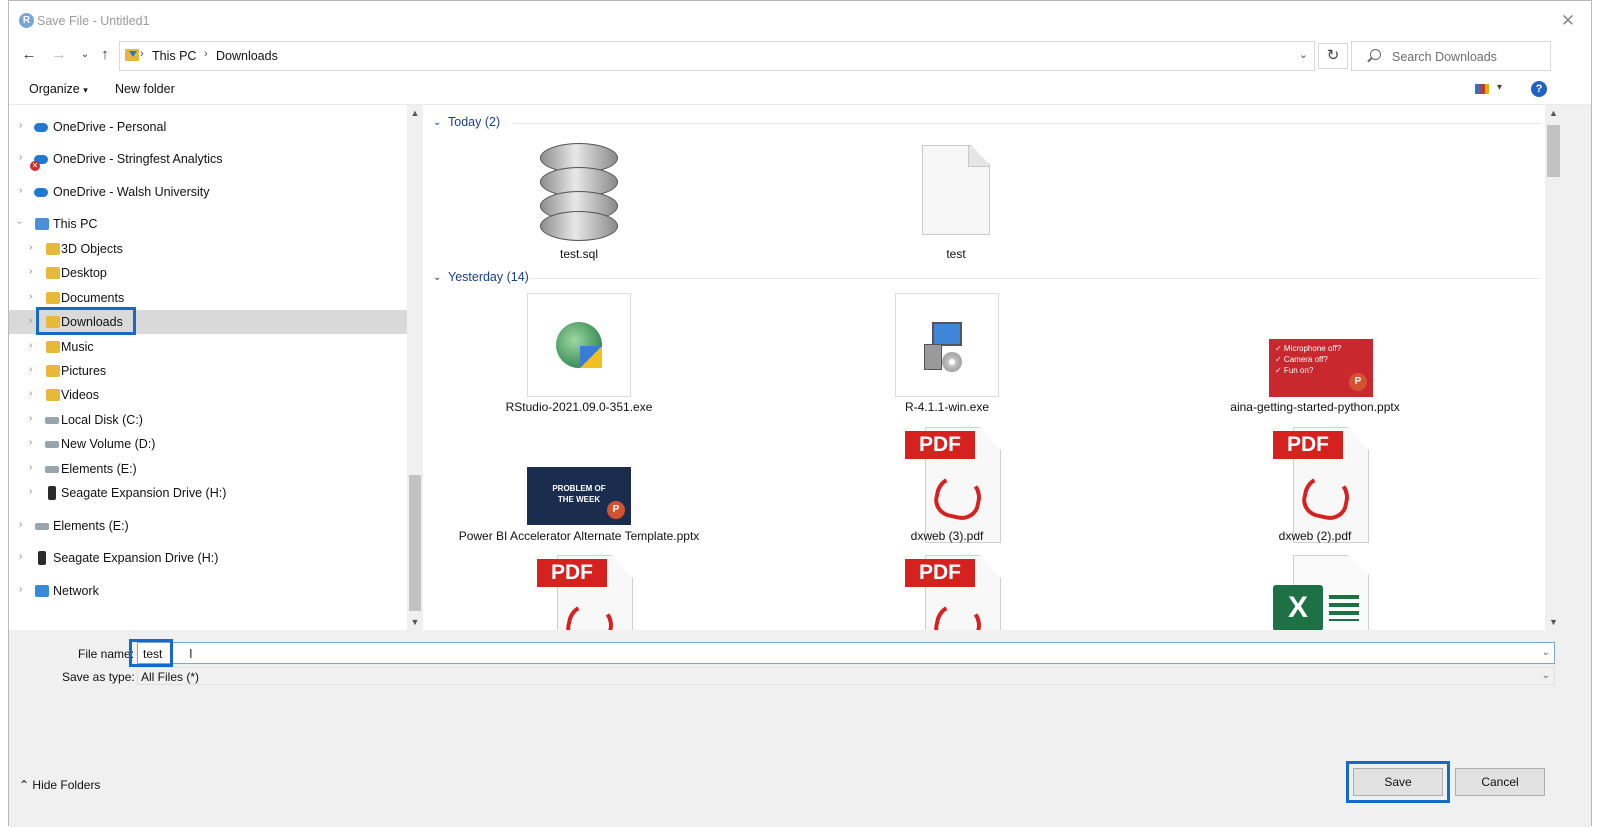  I want to click on navigation-pane-scrollbar: ▲ ▼, so click(415, 367).